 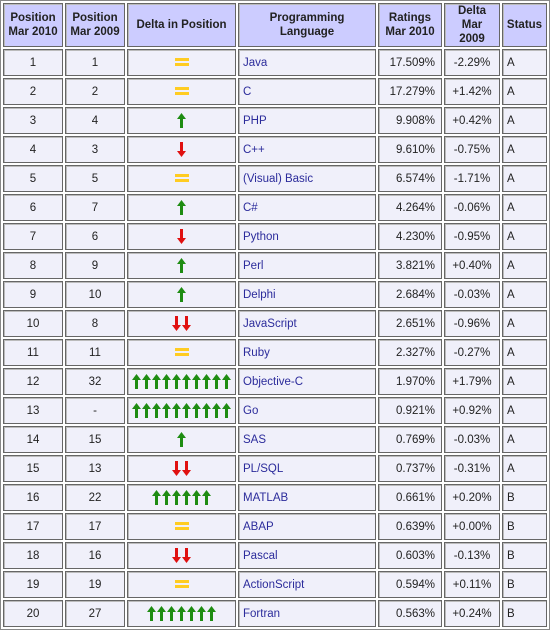 What do you see at coordinates (95, 323) in the screenshot?
I see `position-2009: 8` at bounding box center [95, 323].